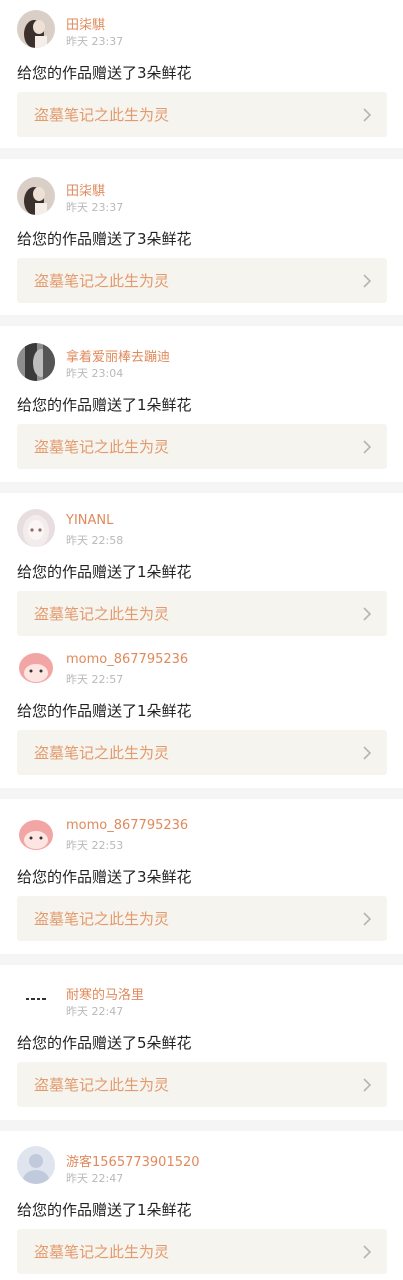 The width and height of the screenshot is (403, 1280). What do you see at coordinates (118, 355) in the screenshot?
I see `sender-name: 拿着爱丽棒去蹦迪` at bounding box center [118, 355].